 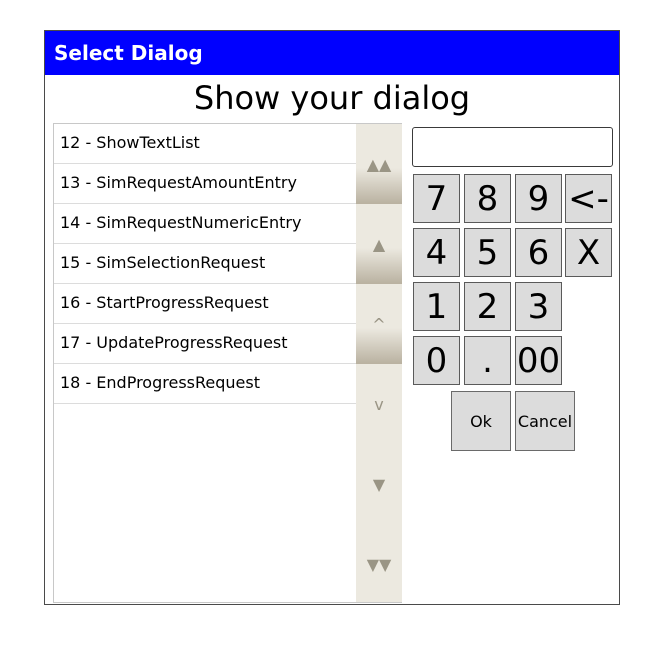 I want to click on clear-key: X, so click(x=588, y=252).